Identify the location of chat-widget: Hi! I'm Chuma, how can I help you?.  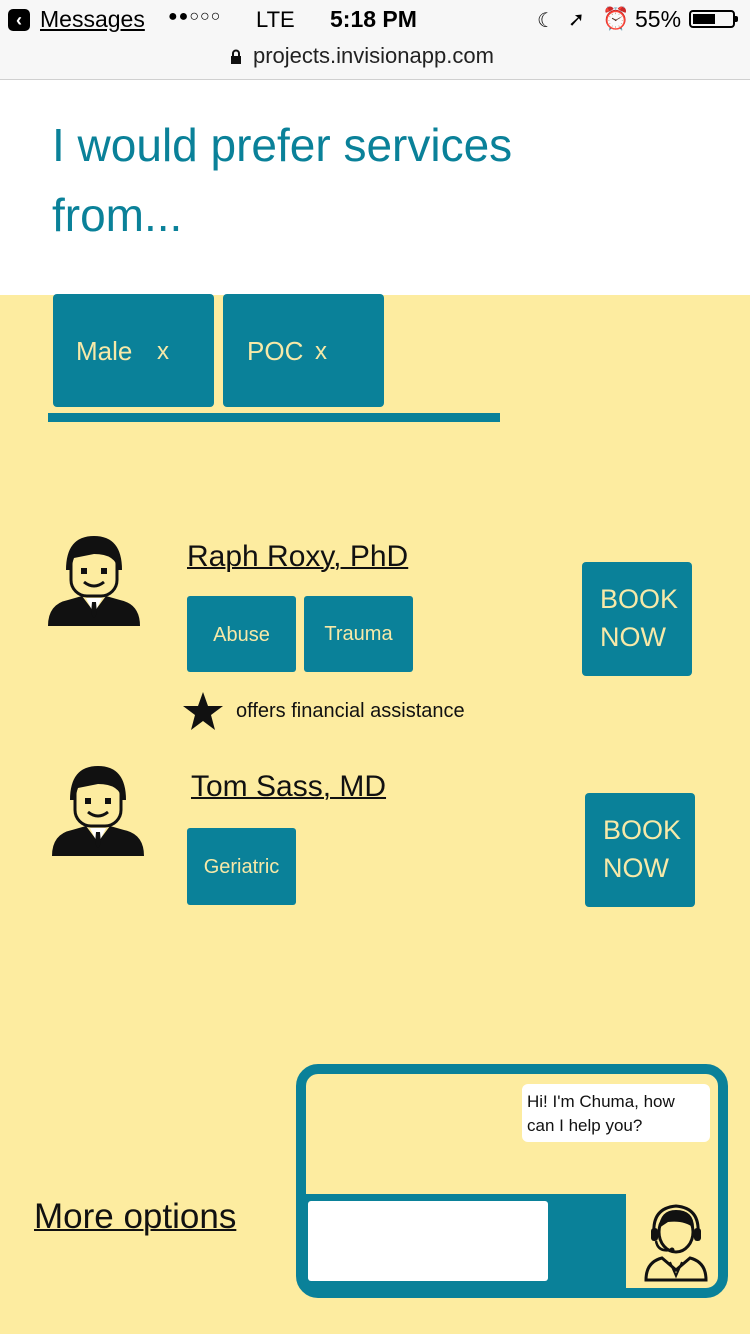
(512, 1181).